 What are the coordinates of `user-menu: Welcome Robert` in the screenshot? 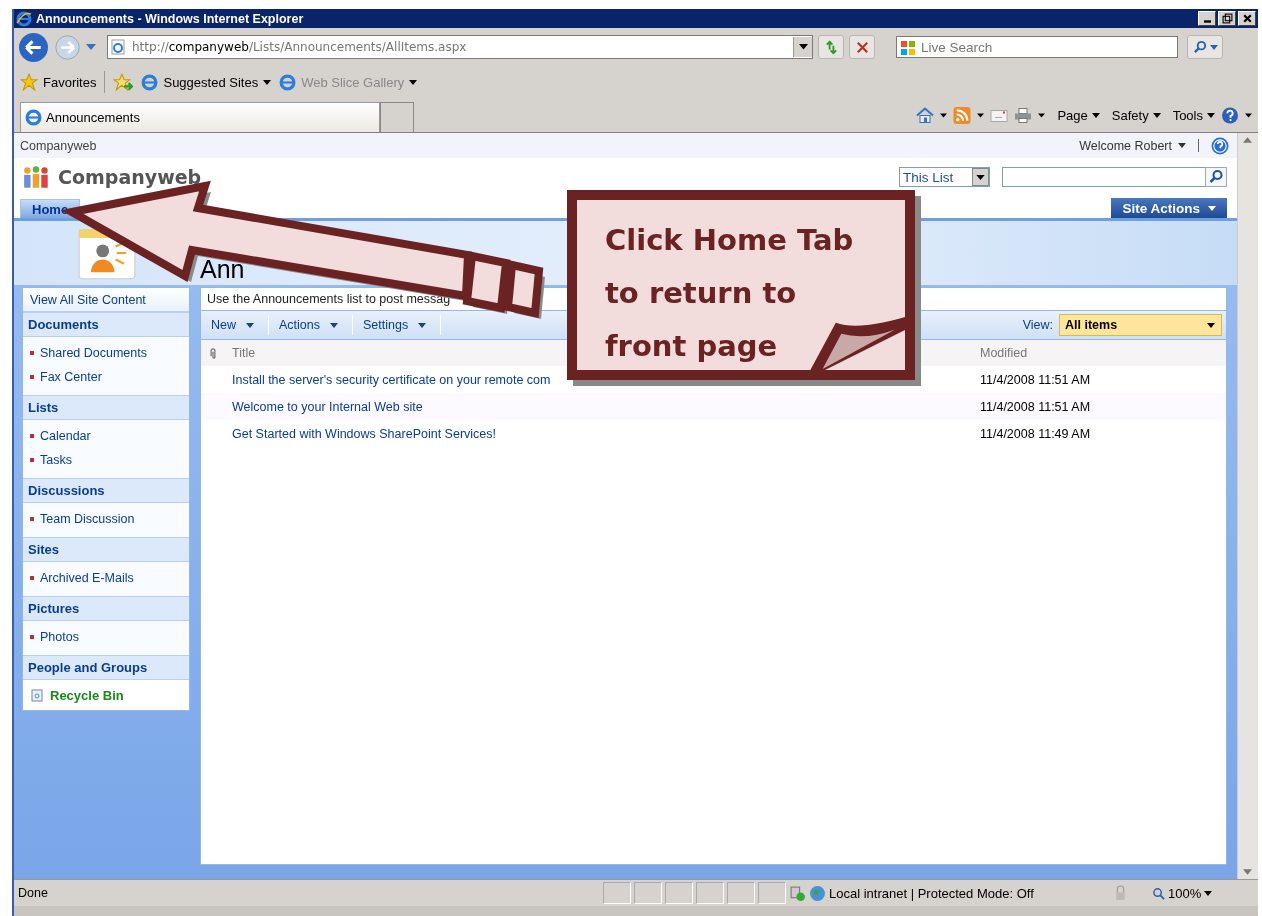 It's located at (1132, 145).